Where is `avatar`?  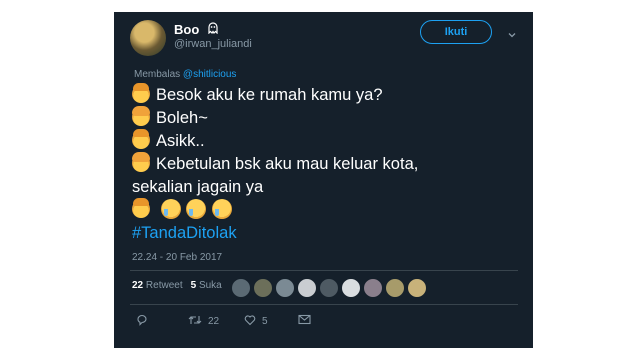 avatar is located at coordinates (148, 38).